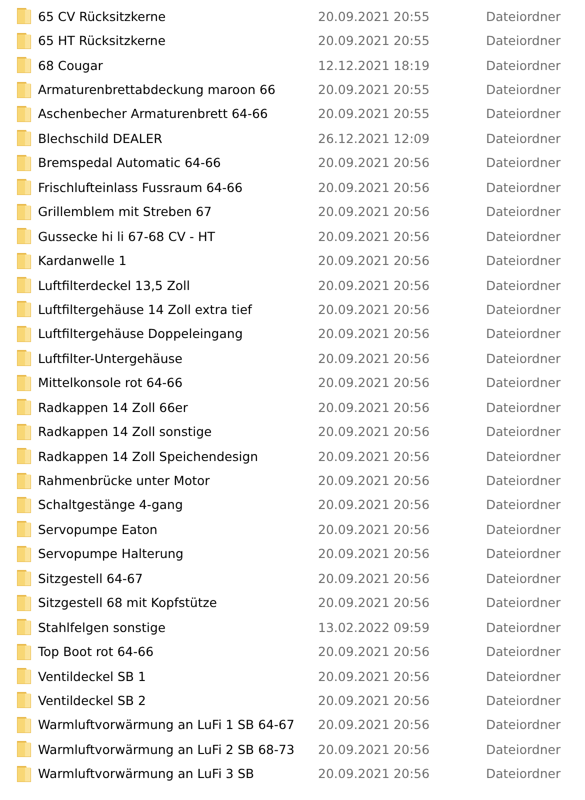  Describe the element at coordinates (100, 138) in the screenshot. I see `folder-name: Blechschild DEALER` at that location.